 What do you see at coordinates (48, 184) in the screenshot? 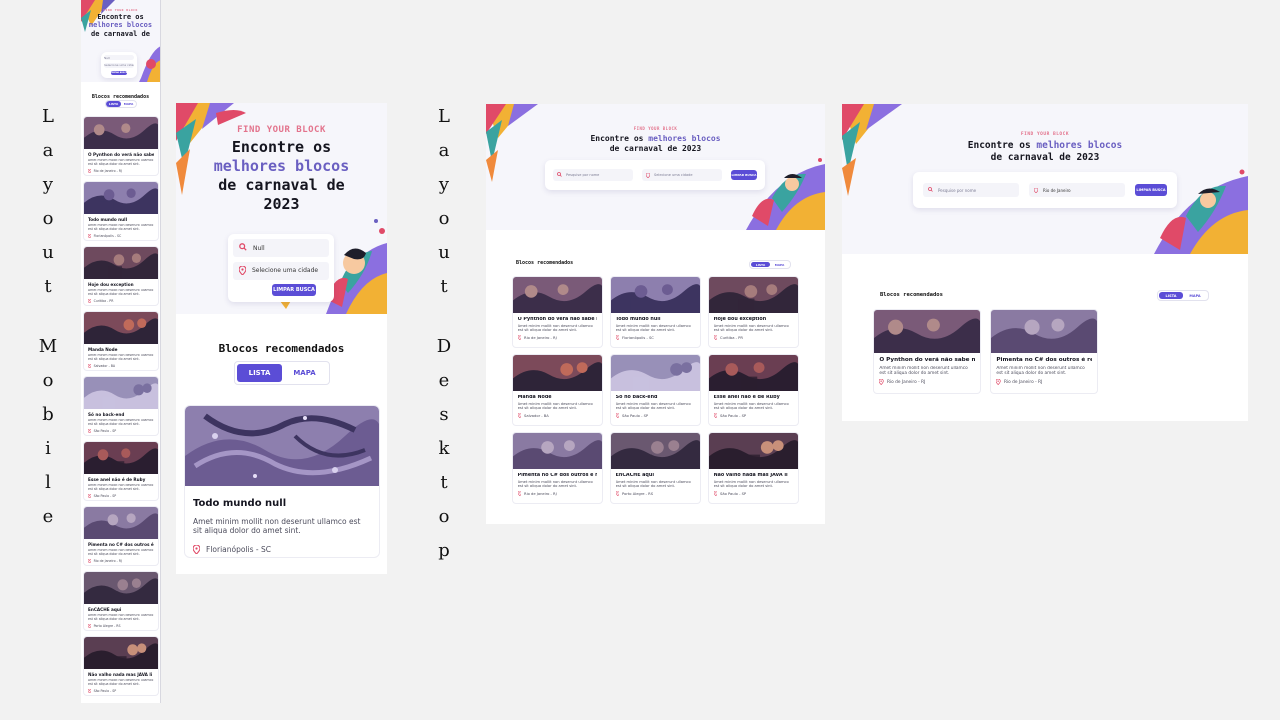
I see `label-letter: y` at bounding box center [48, 184].